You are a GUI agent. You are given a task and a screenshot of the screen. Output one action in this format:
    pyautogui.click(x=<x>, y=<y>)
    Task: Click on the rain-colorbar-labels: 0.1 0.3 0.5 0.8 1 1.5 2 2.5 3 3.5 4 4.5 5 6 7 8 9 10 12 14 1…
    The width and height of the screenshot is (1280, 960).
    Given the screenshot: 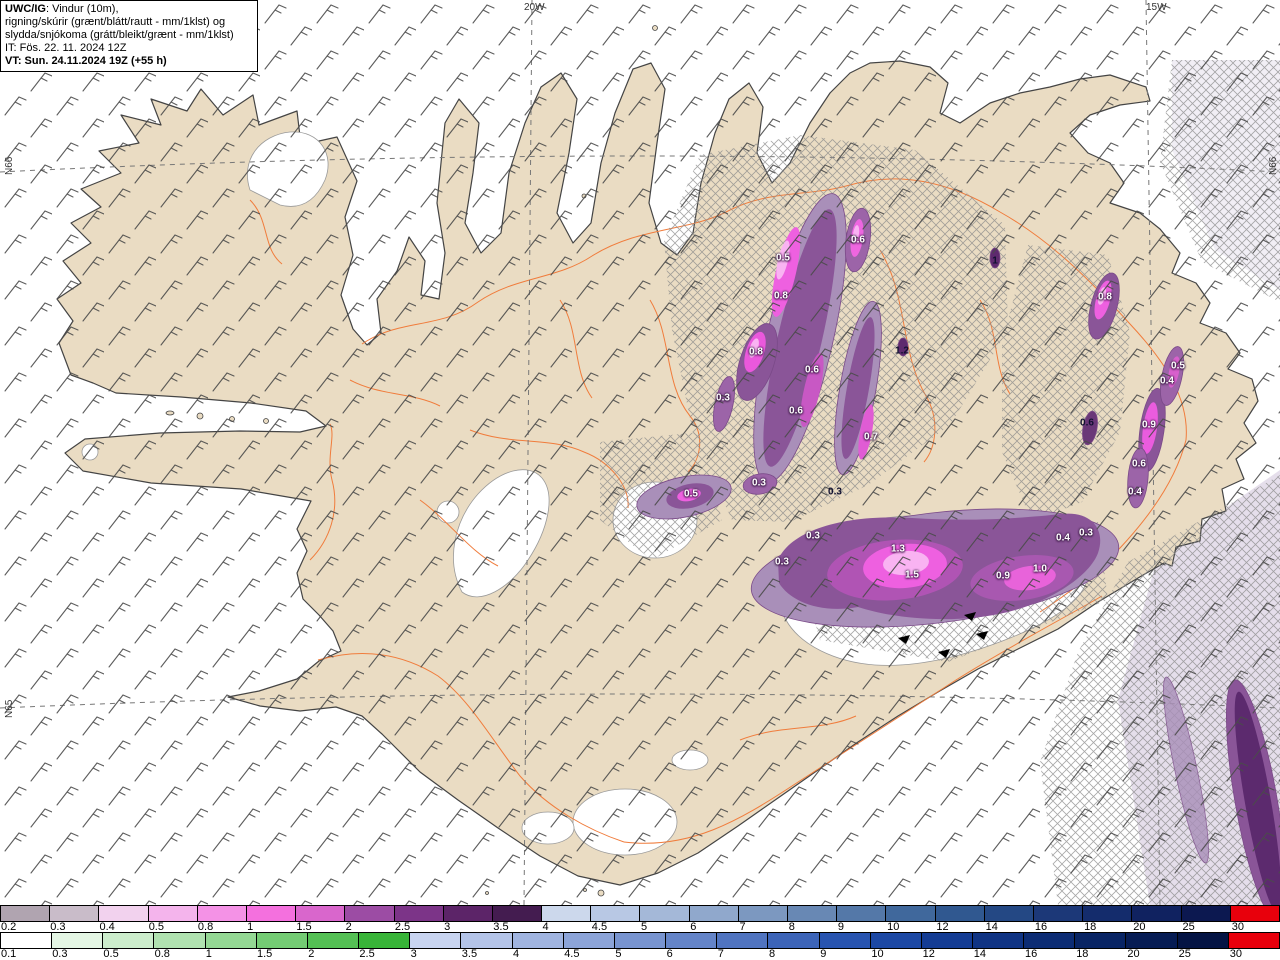 What is the action you would take?
    pyautogui.click(x=640, y=954)
    